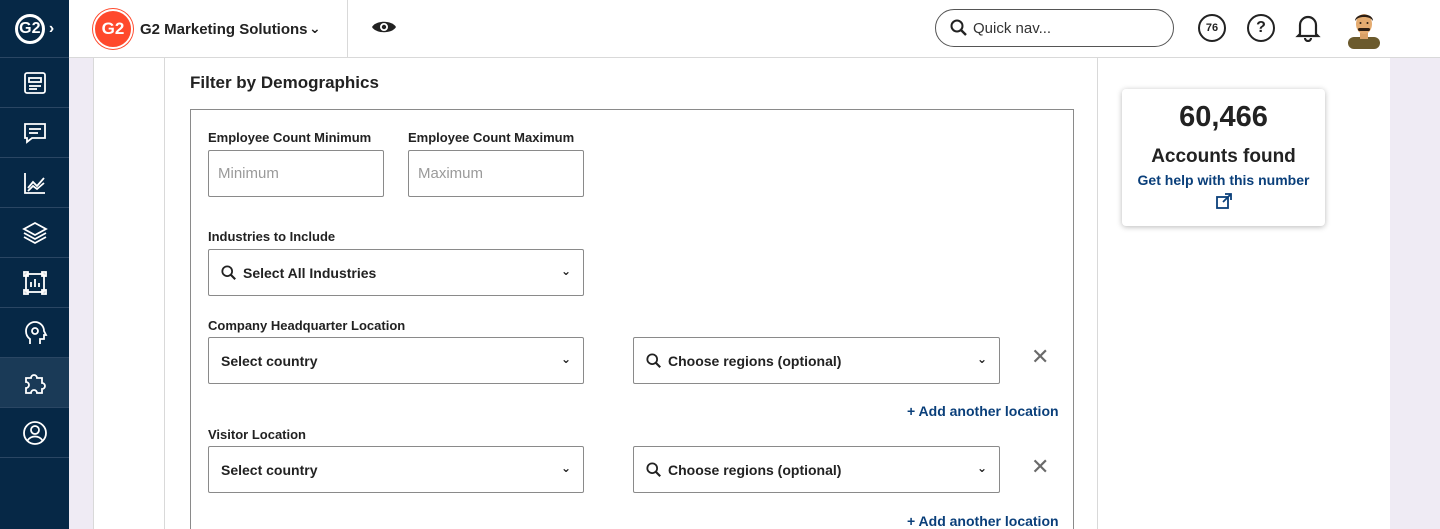  I want to click on chart-icon, so click(34, 183).